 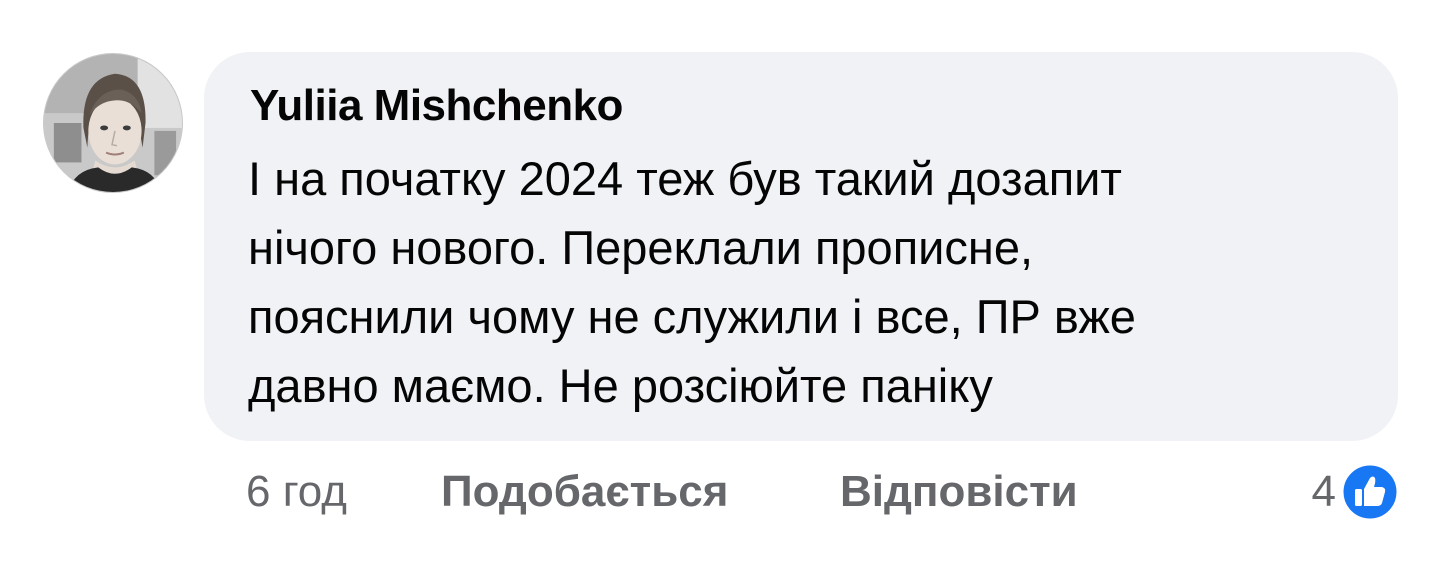 I want to click on comment-text-line: нічого нового. Переклали прописне,, so click(x=641, y=247).